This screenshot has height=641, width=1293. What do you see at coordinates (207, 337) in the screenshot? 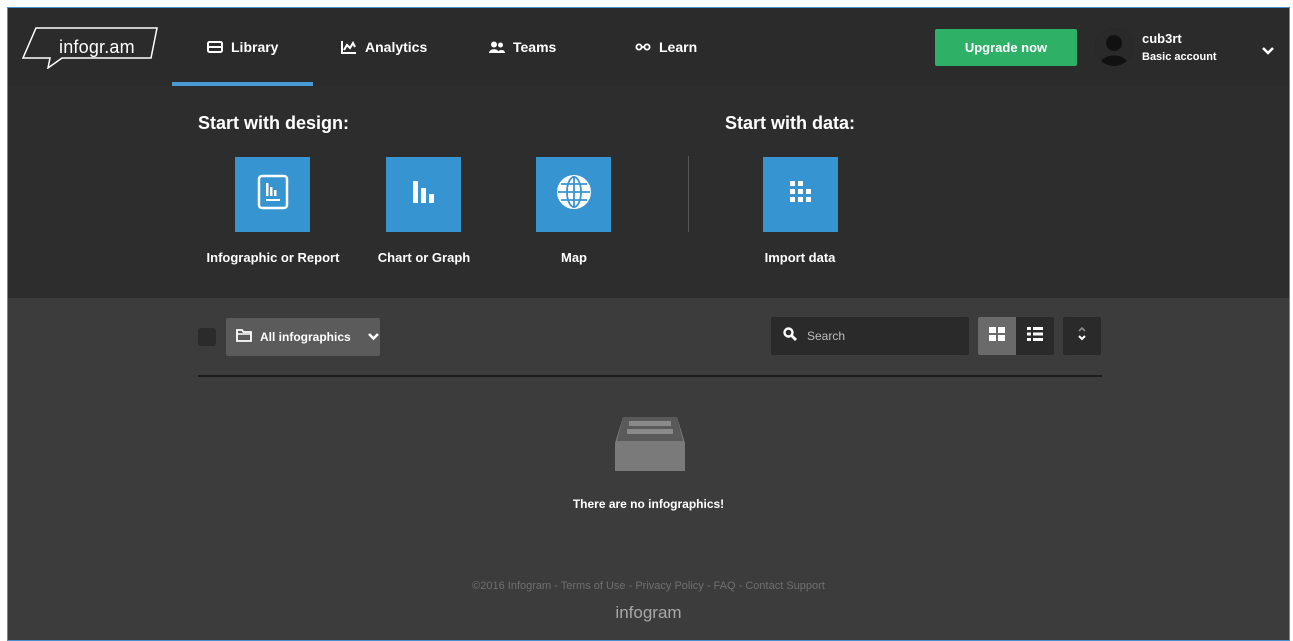
I see `select-all-checkbox` at bounding box center [207, 337].